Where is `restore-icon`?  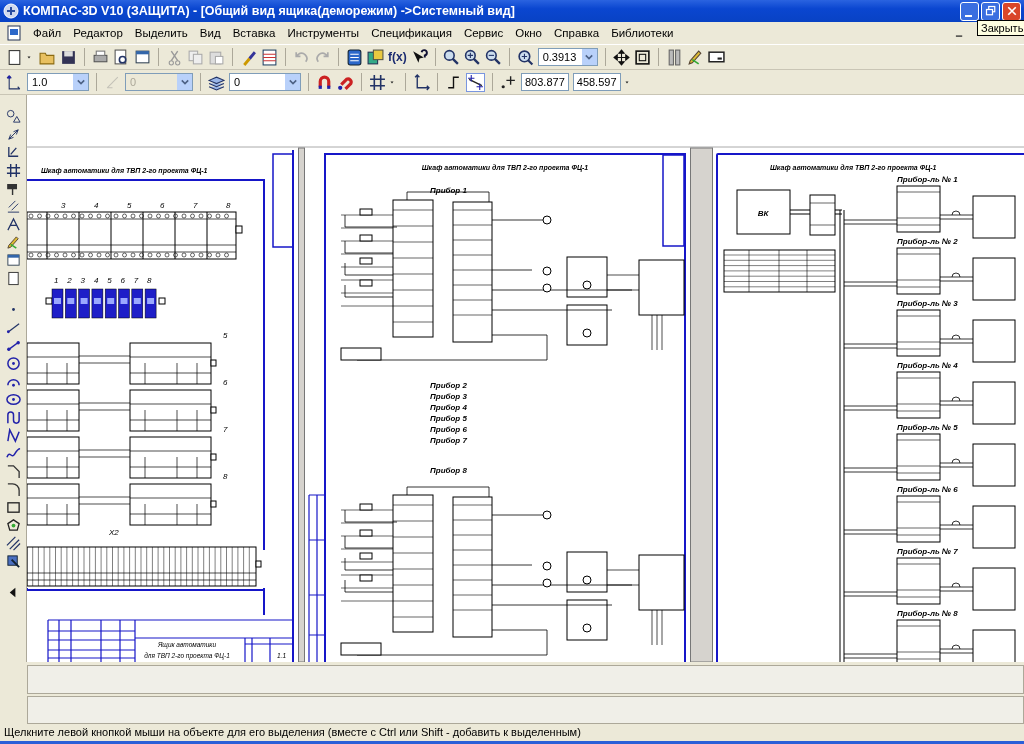
restore-icon is located at coordinates (990, 11).